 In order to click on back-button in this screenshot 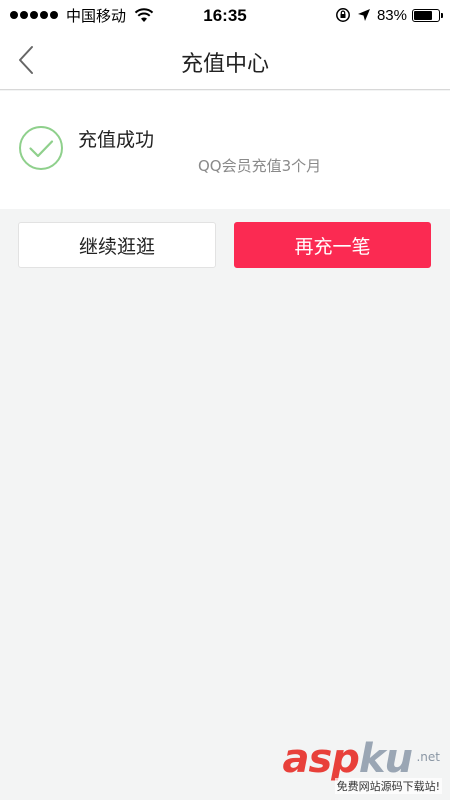, I will do `click(26, 60)`.